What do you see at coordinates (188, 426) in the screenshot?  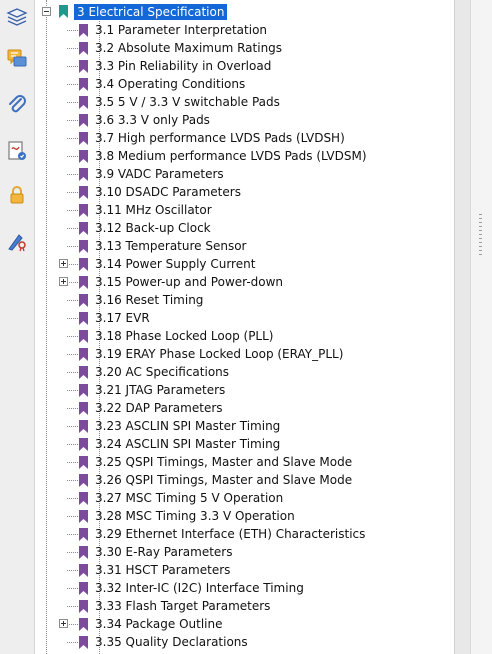 I see `tree-item-label: 3.23 ASCLIN SPI Master Timing` at bounding box center [188, 426].